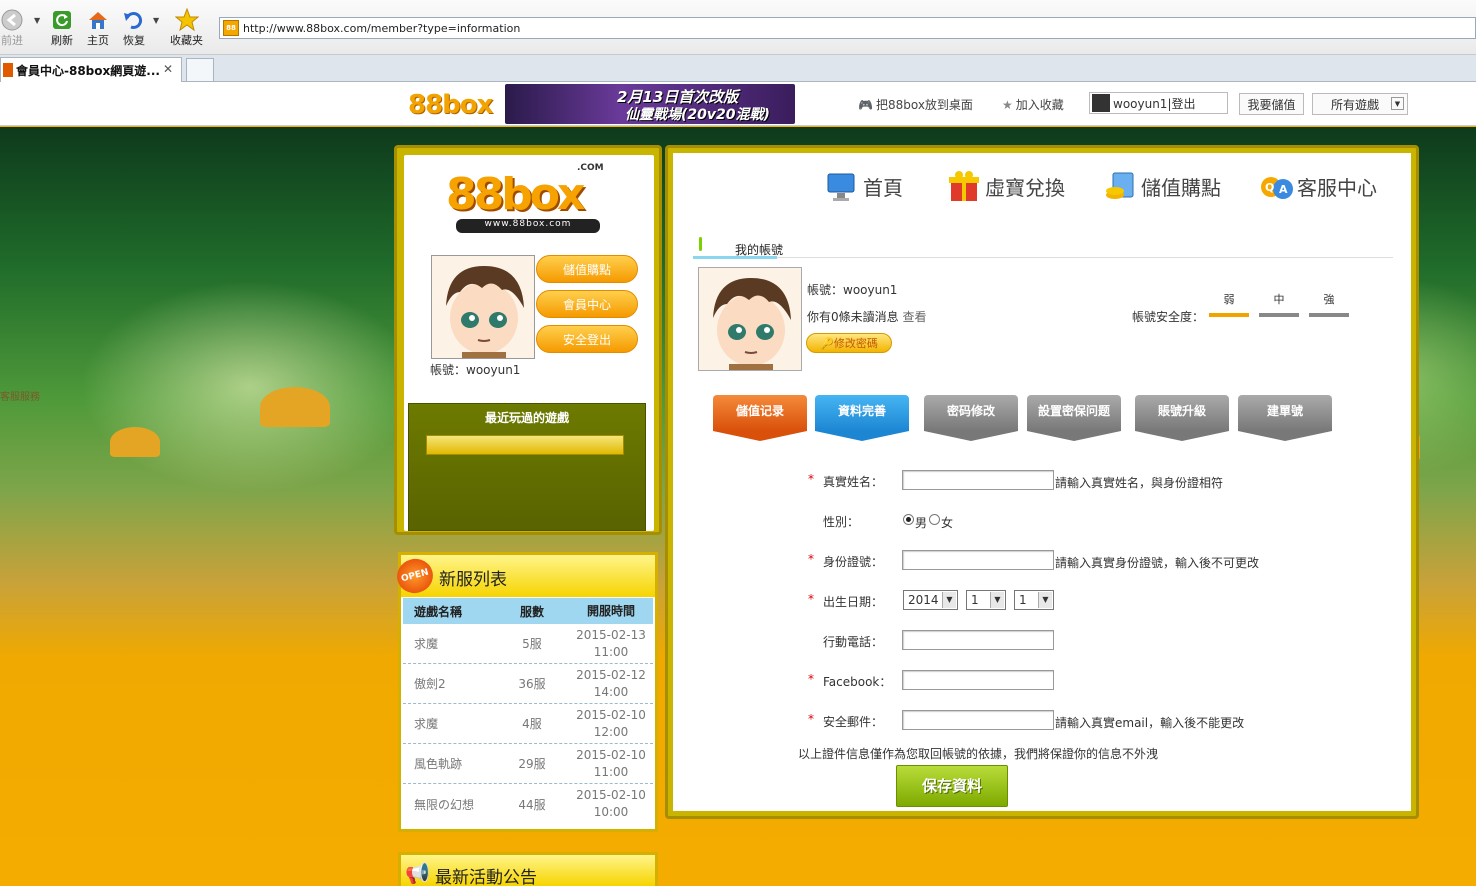  I want to click on new-server-header: OPEN 新服列表, so click(524, 576).